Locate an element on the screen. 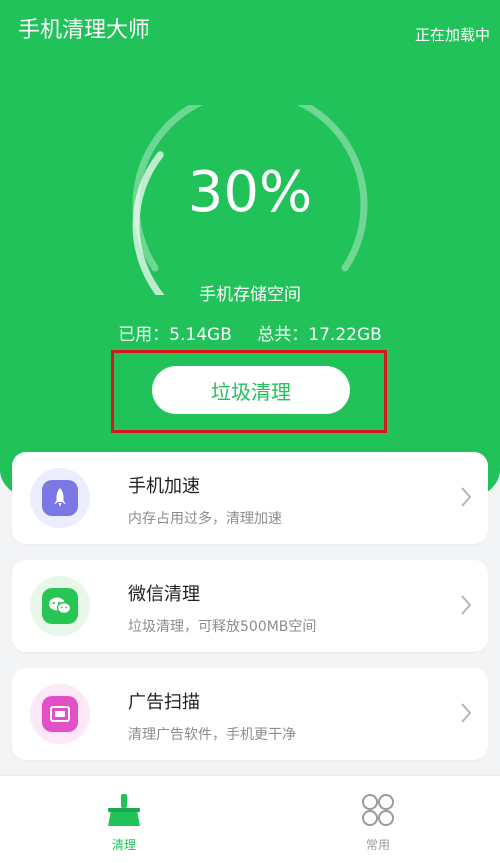  tab-common: 常用 is located at coordinates (378, 819).